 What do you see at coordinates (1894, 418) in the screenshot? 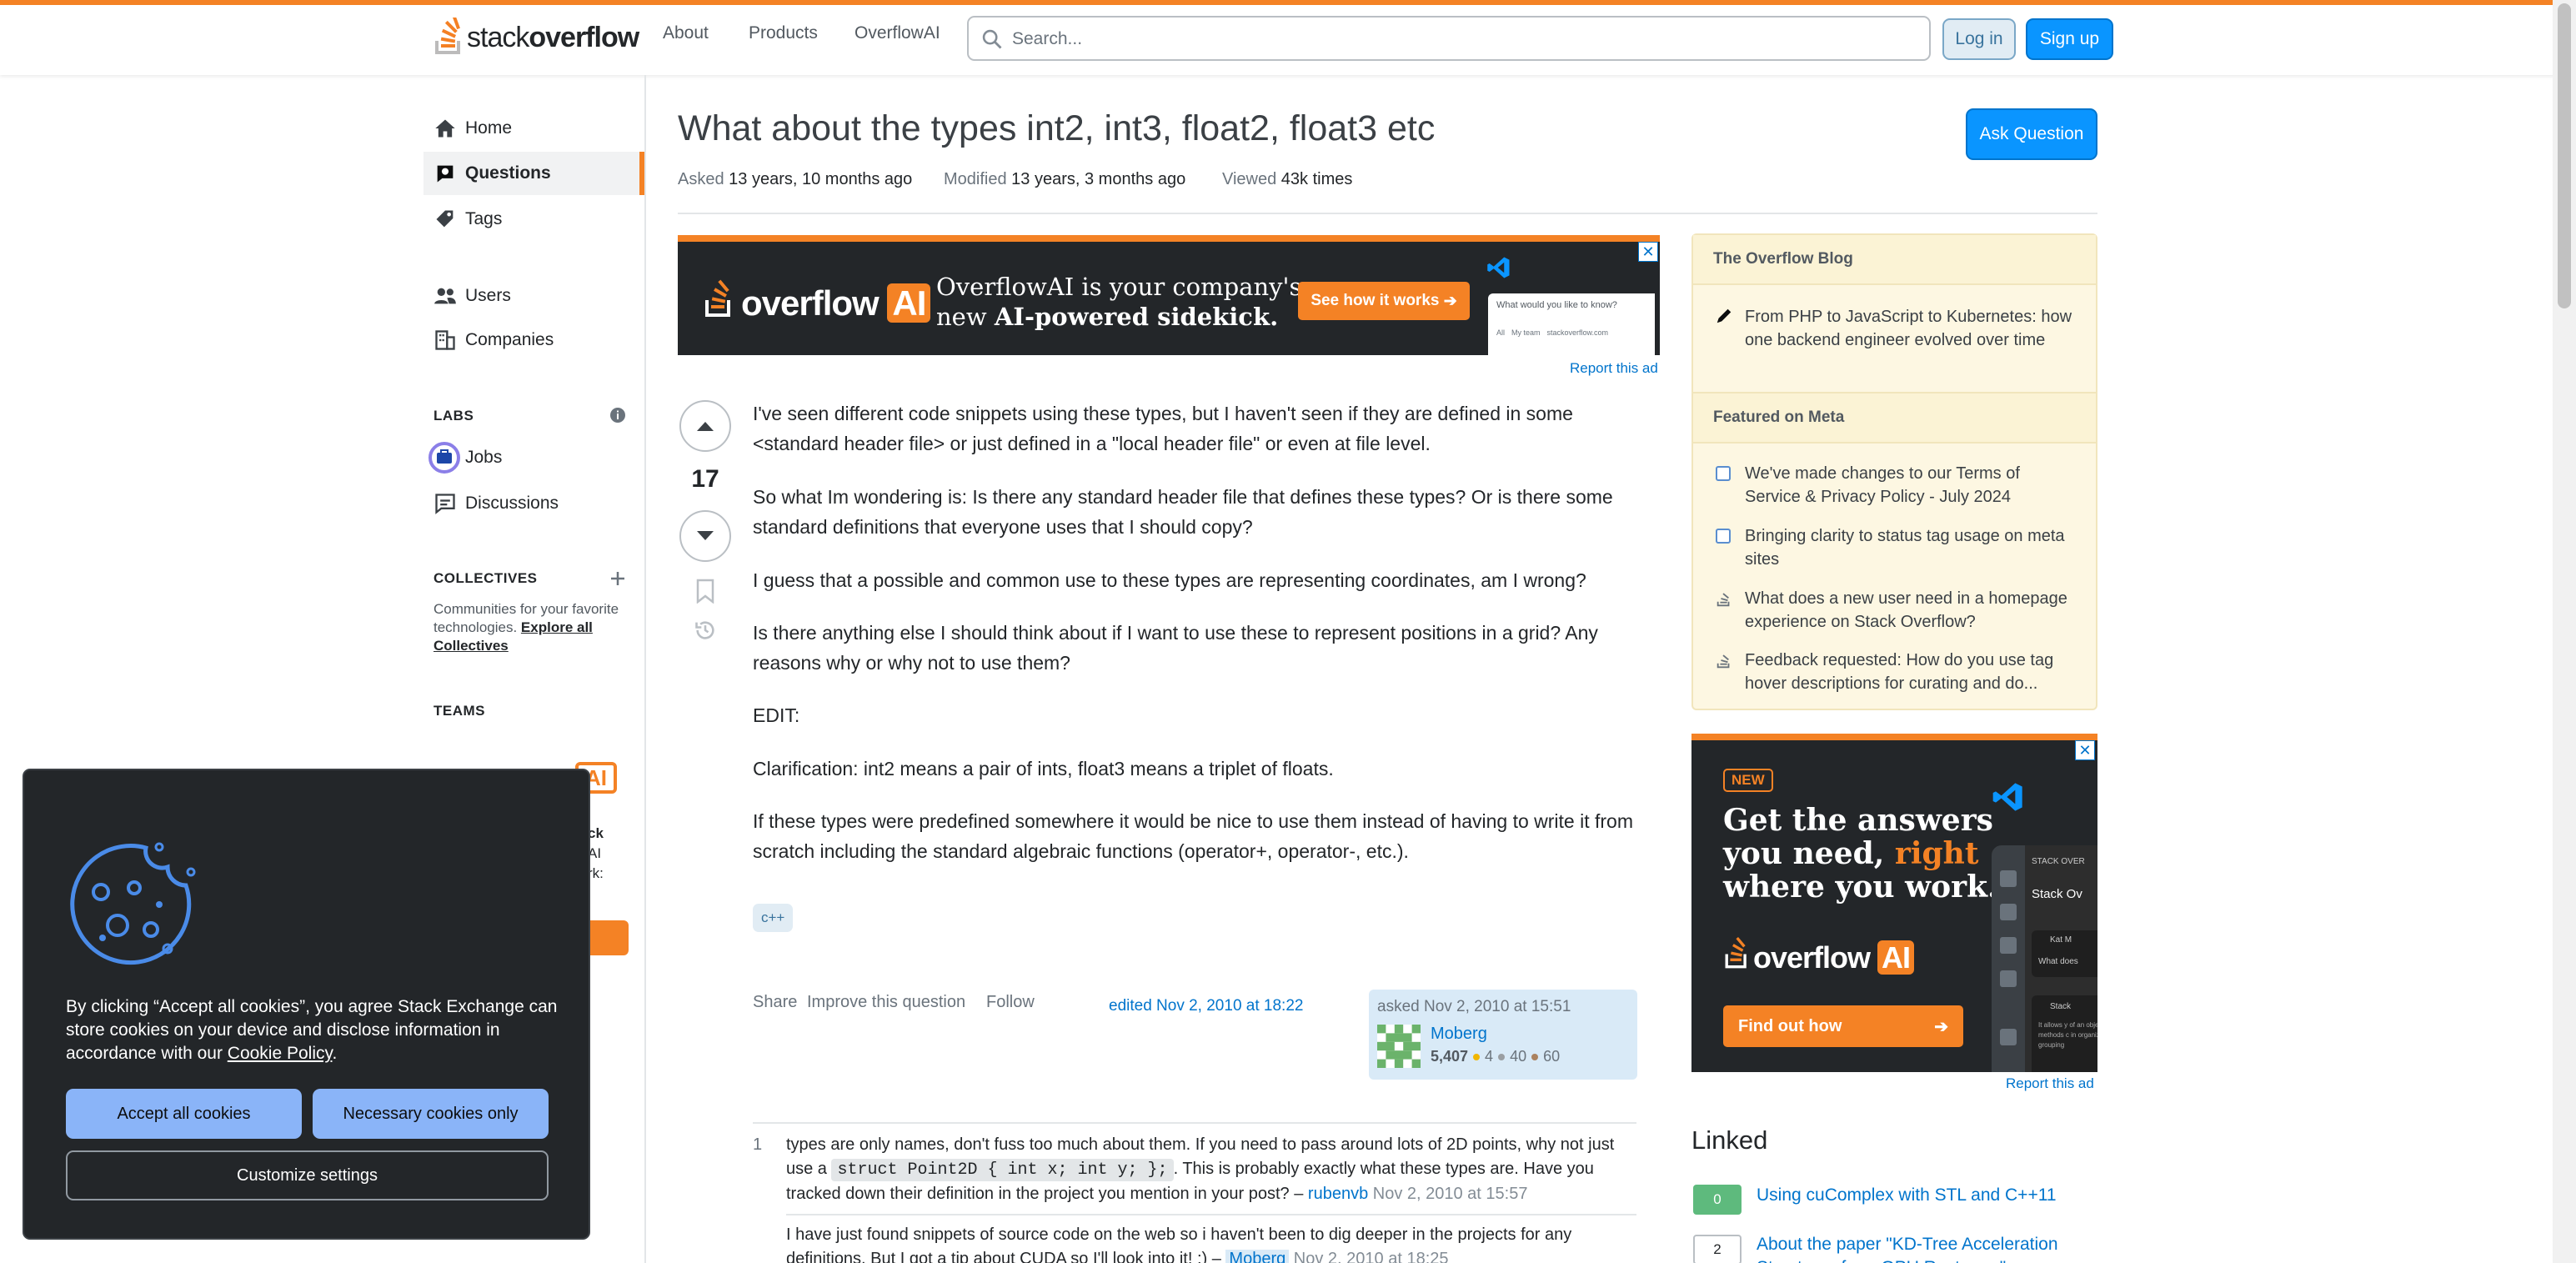
I see `featured-meta-heading: Featured on Meta` at bounding box center [1894, 418].